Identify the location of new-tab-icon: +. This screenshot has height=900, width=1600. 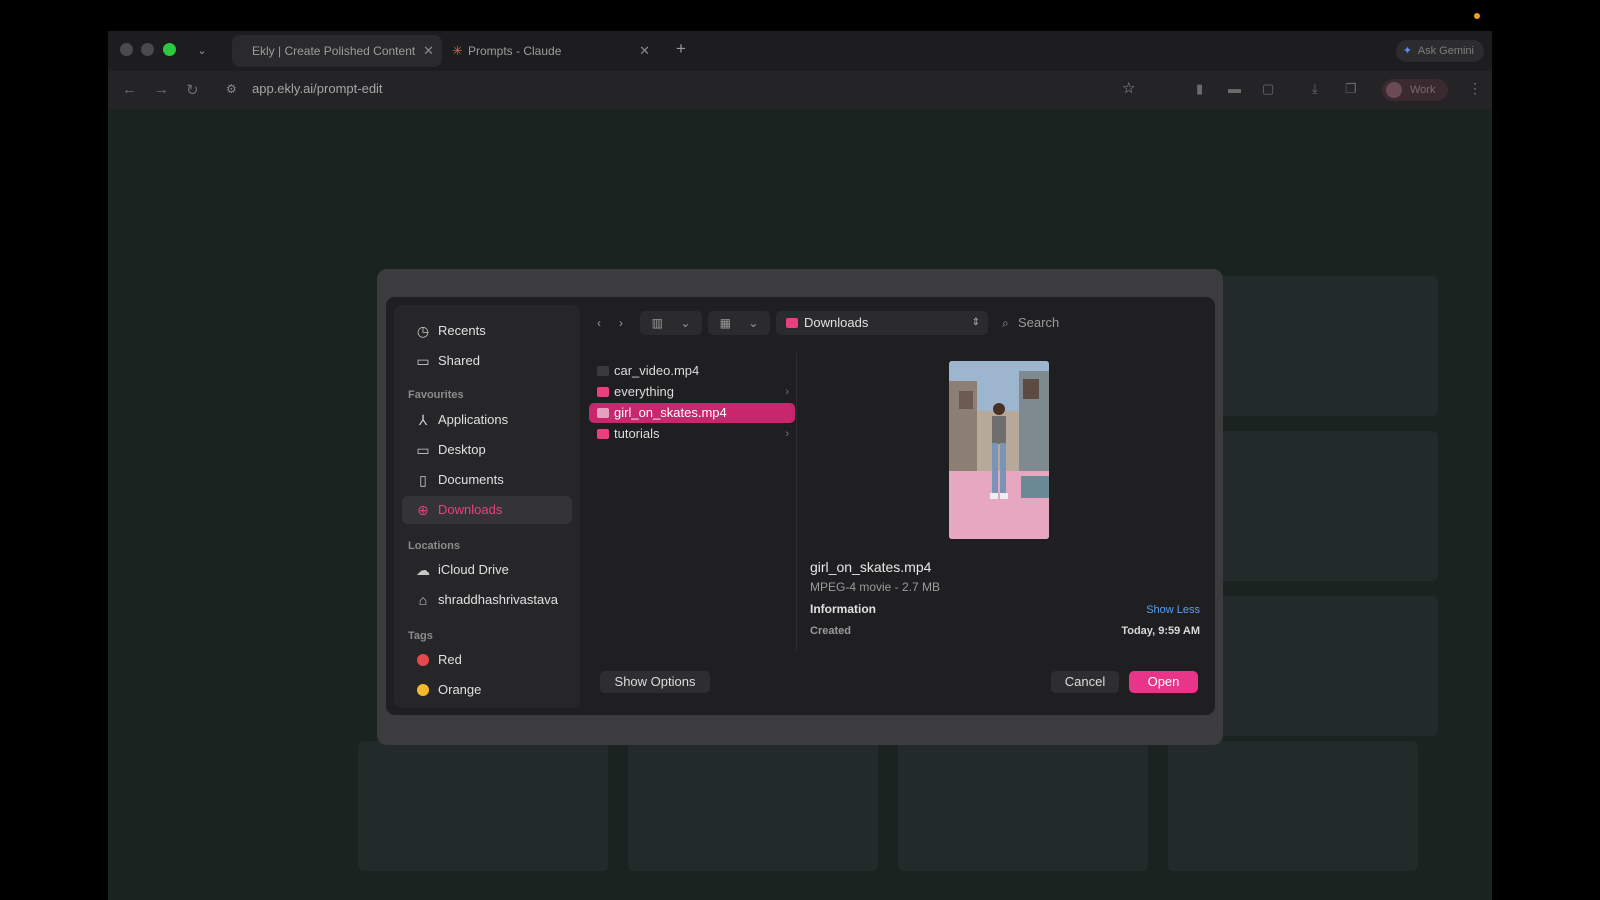
(681, 49).